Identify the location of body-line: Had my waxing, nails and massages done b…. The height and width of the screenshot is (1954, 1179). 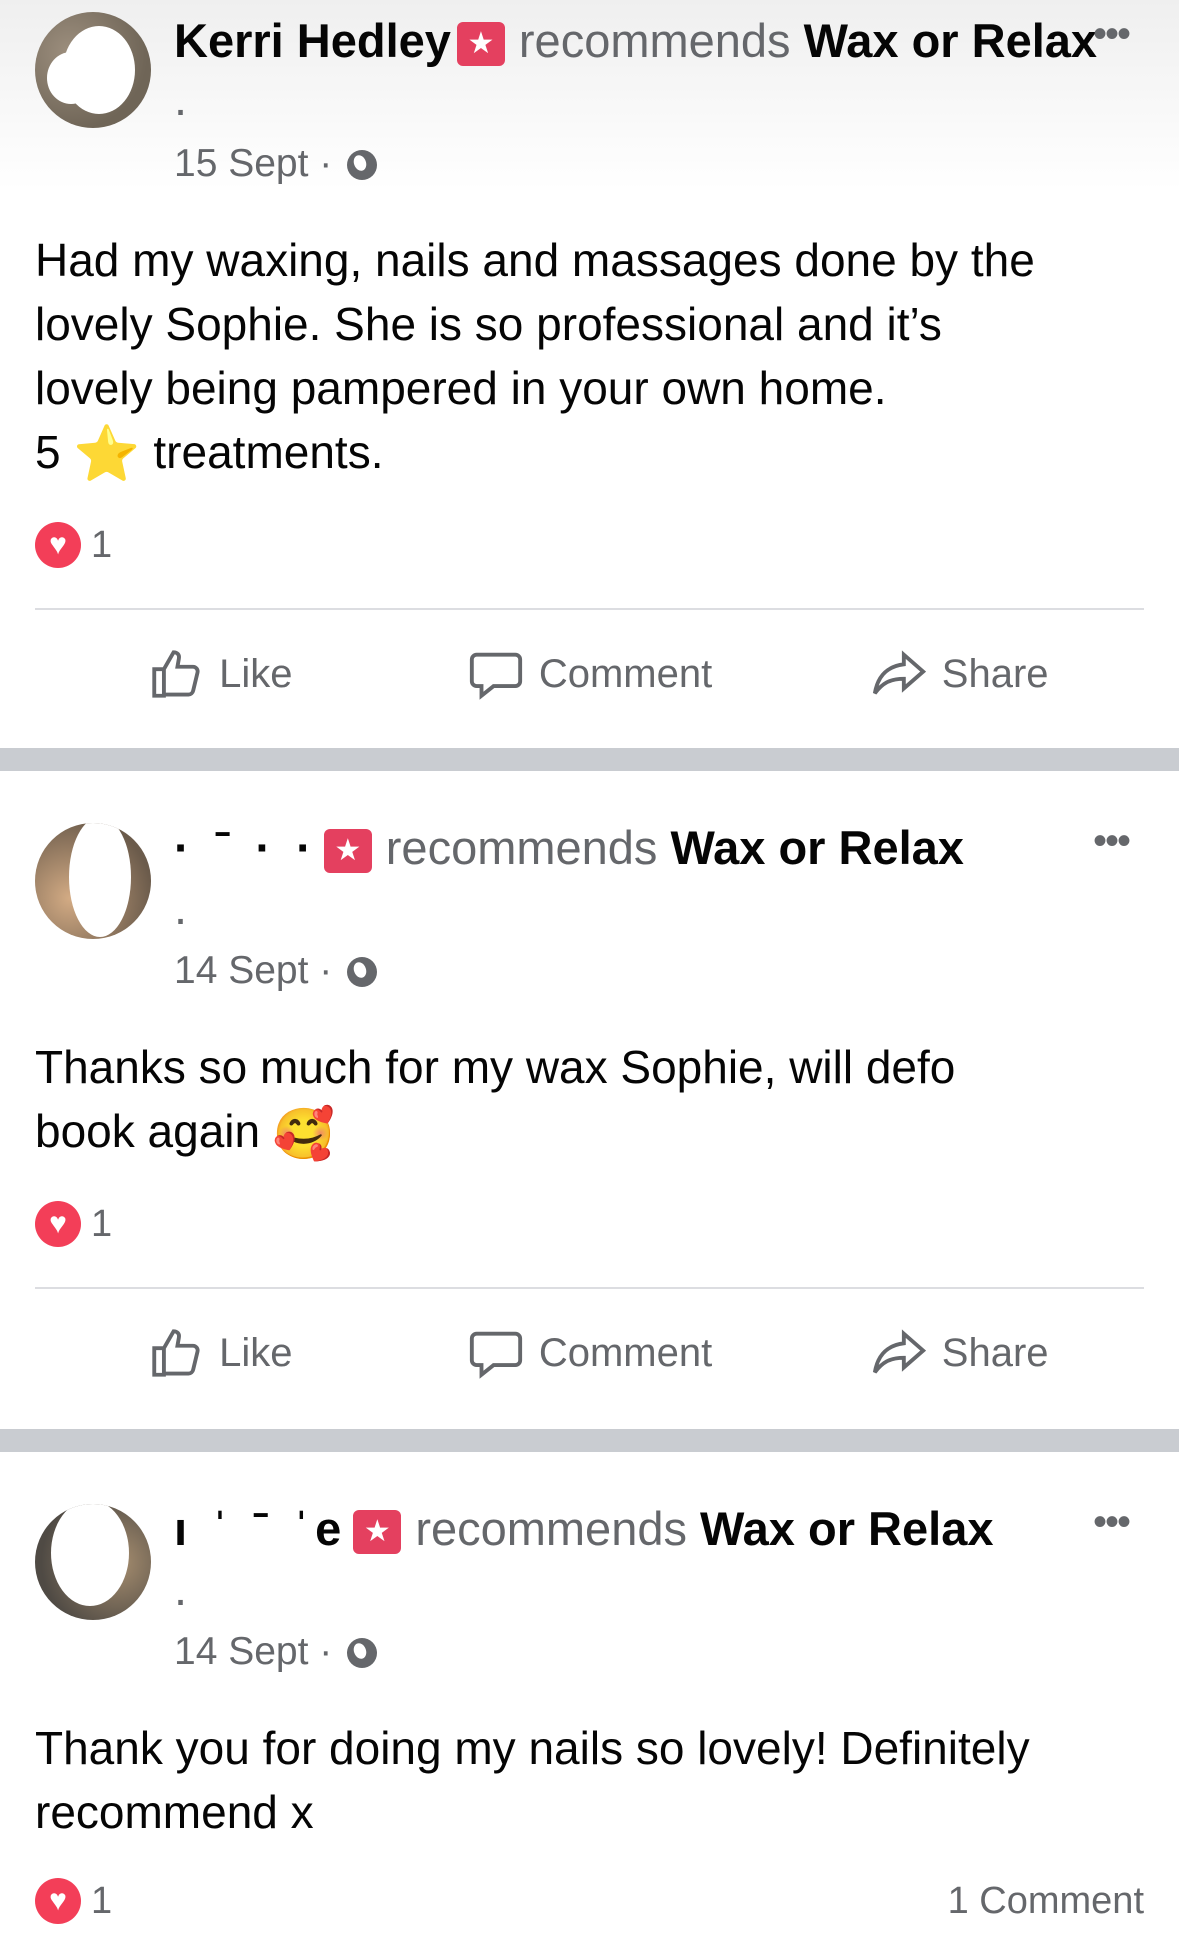
(535, 260).